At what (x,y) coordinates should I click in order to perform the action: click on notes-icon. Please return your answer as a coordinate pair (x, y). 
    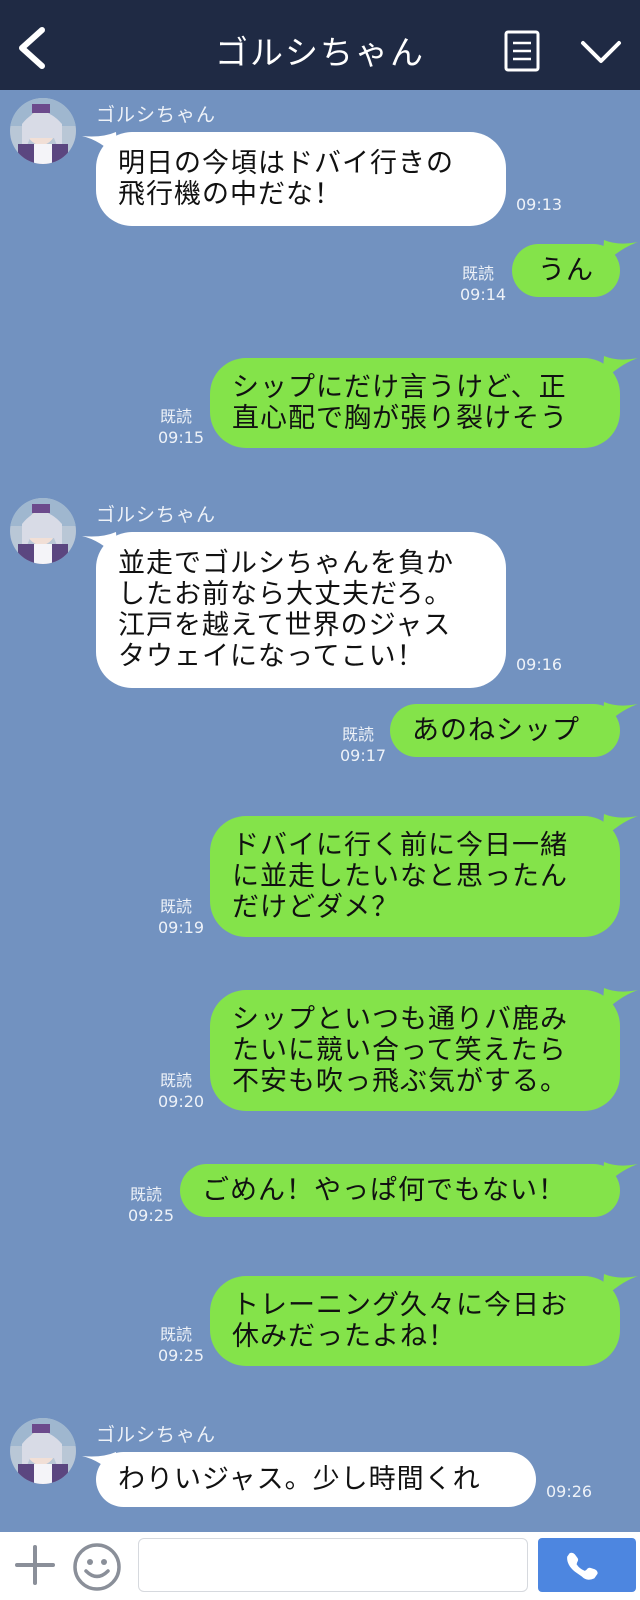
    Looking at the image, I should click on (522, 51).